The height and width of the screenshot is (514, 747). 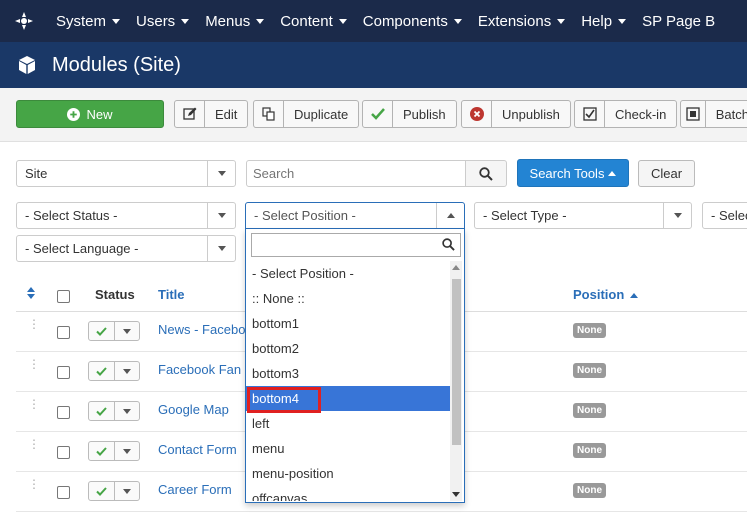 I want to click on scroll-up-arrow-icon, so click(x=456, y=267).